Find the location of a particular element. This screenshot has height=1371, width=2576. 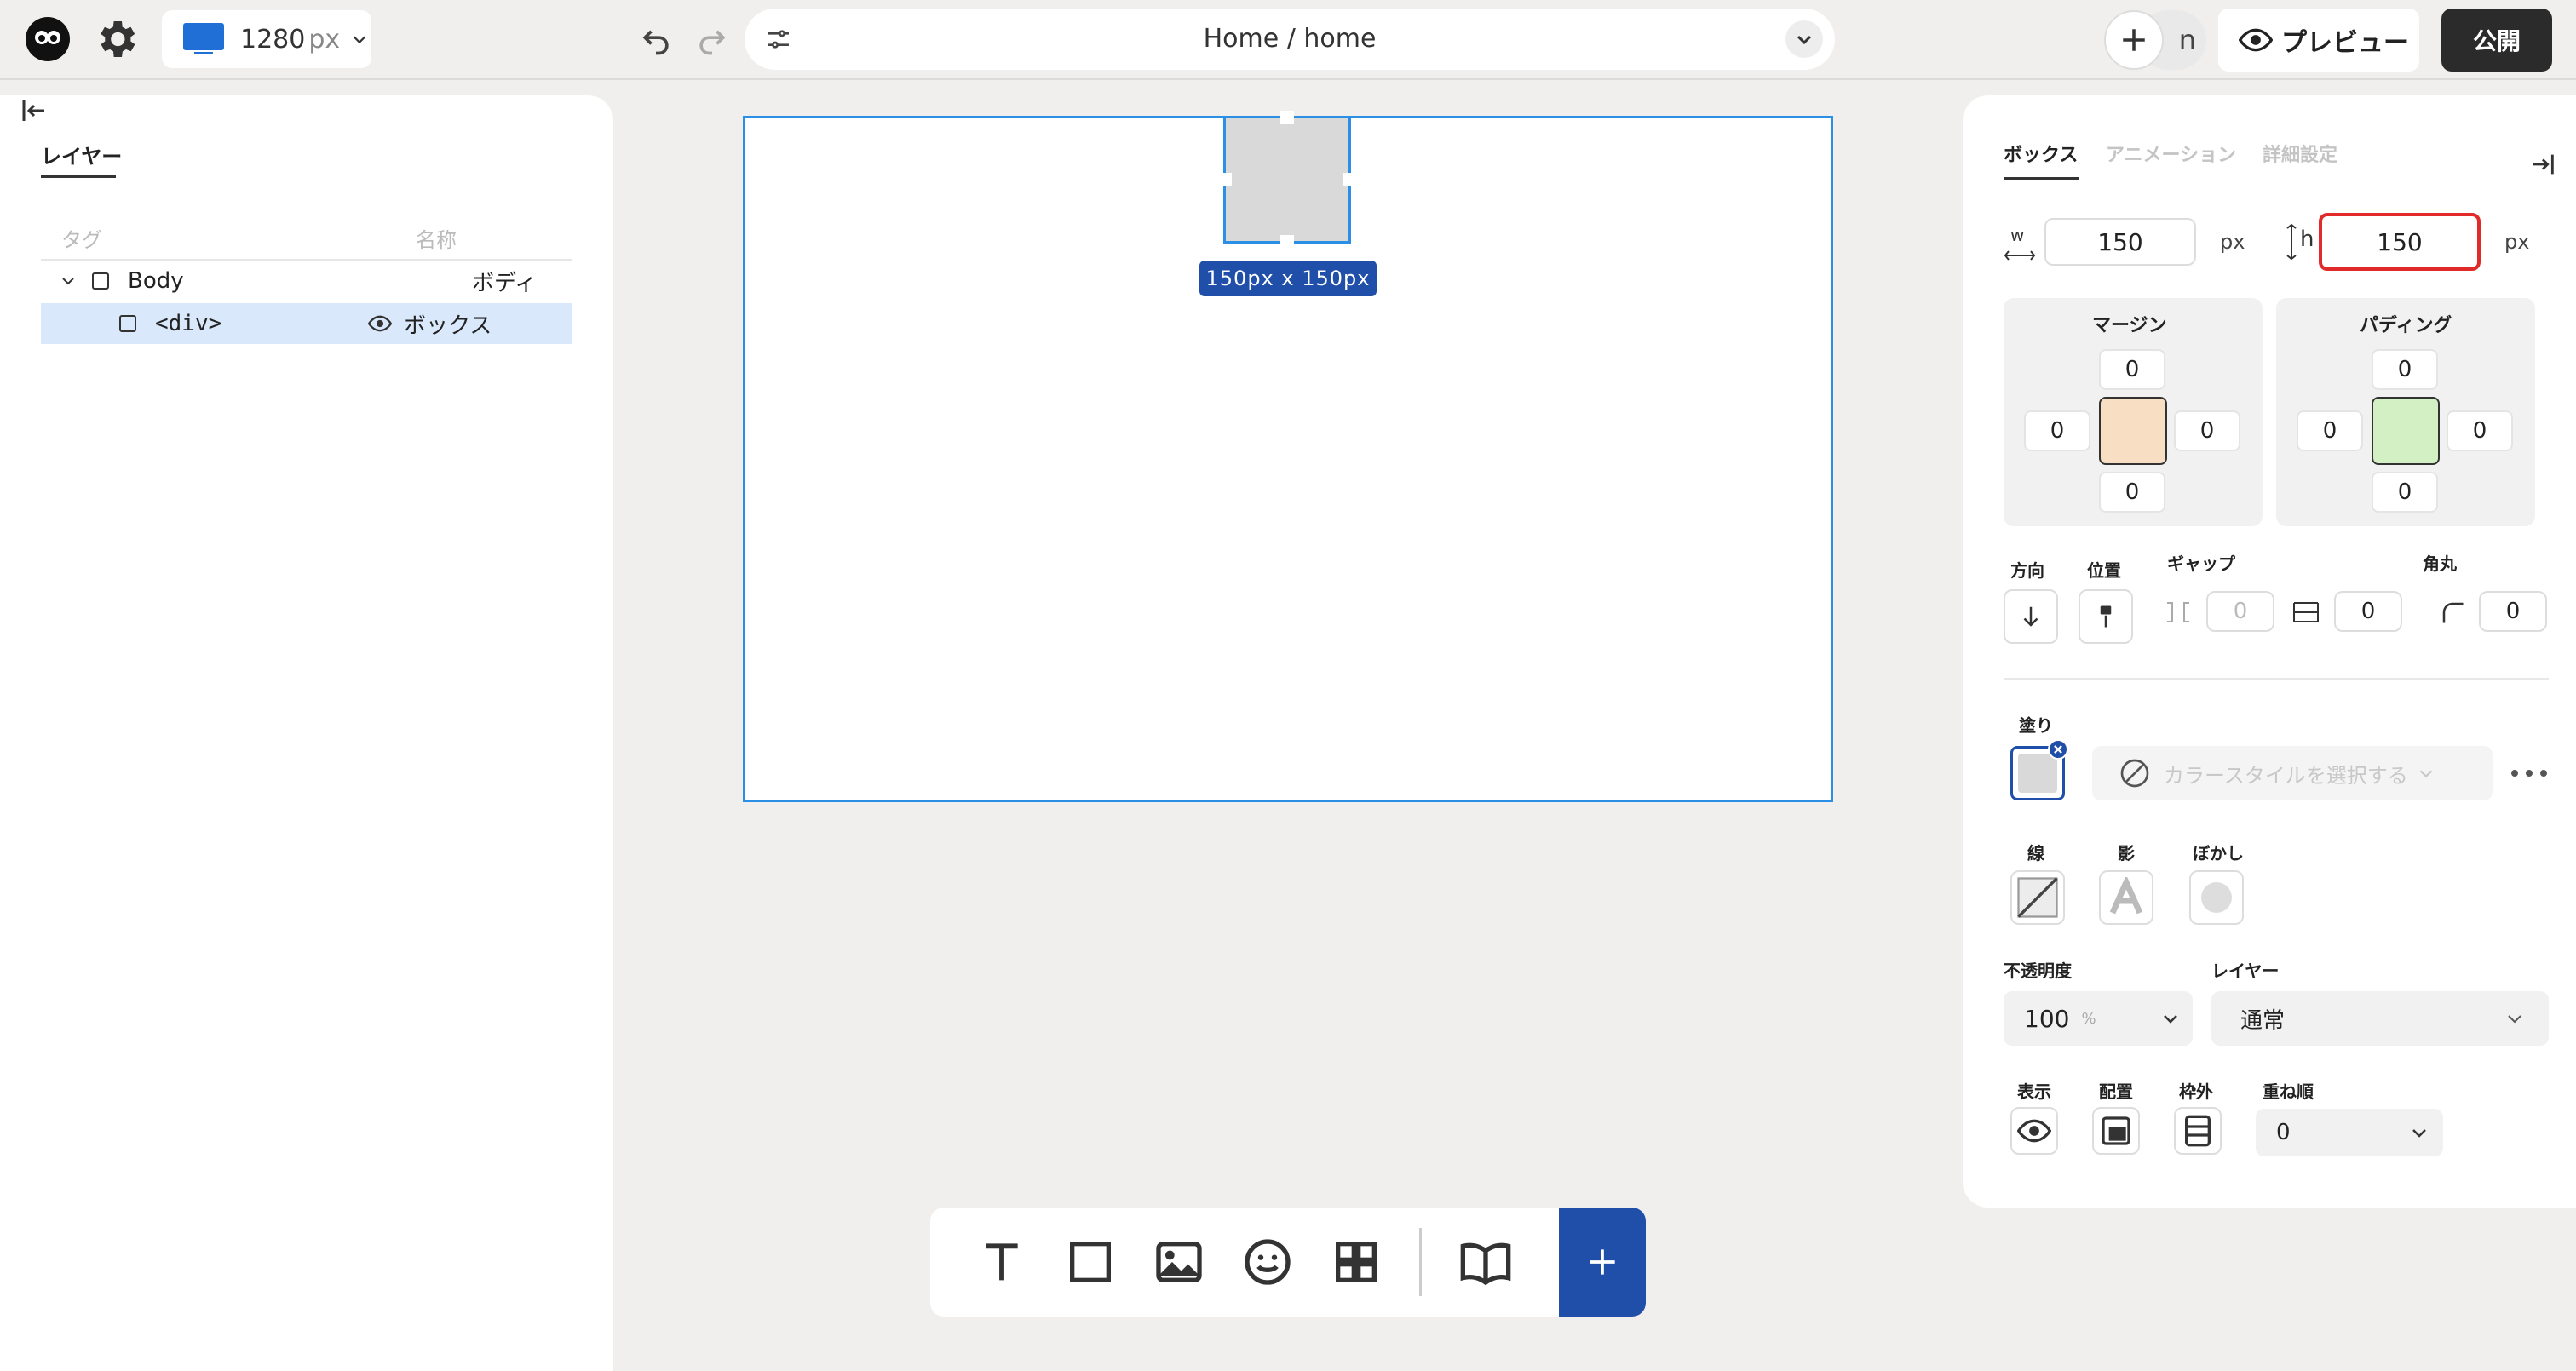

collapse-right-icon is located at coordinates (2542, 164).